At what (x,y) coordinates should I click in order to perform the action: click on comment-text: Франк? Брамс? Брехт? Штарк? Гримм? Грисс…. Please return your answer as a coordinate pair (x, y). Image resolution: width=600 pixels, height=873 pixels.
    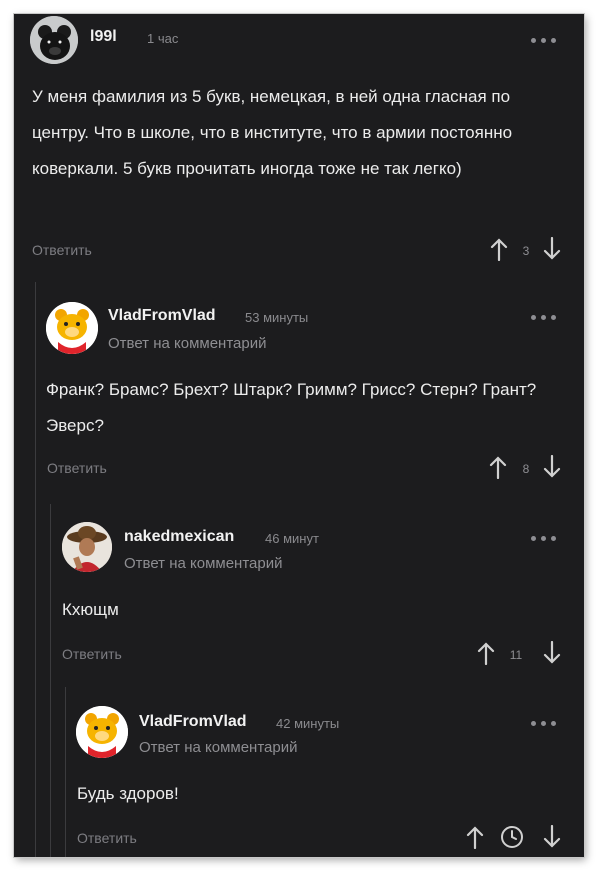
    Looking at the image, I should click on (291, 407).